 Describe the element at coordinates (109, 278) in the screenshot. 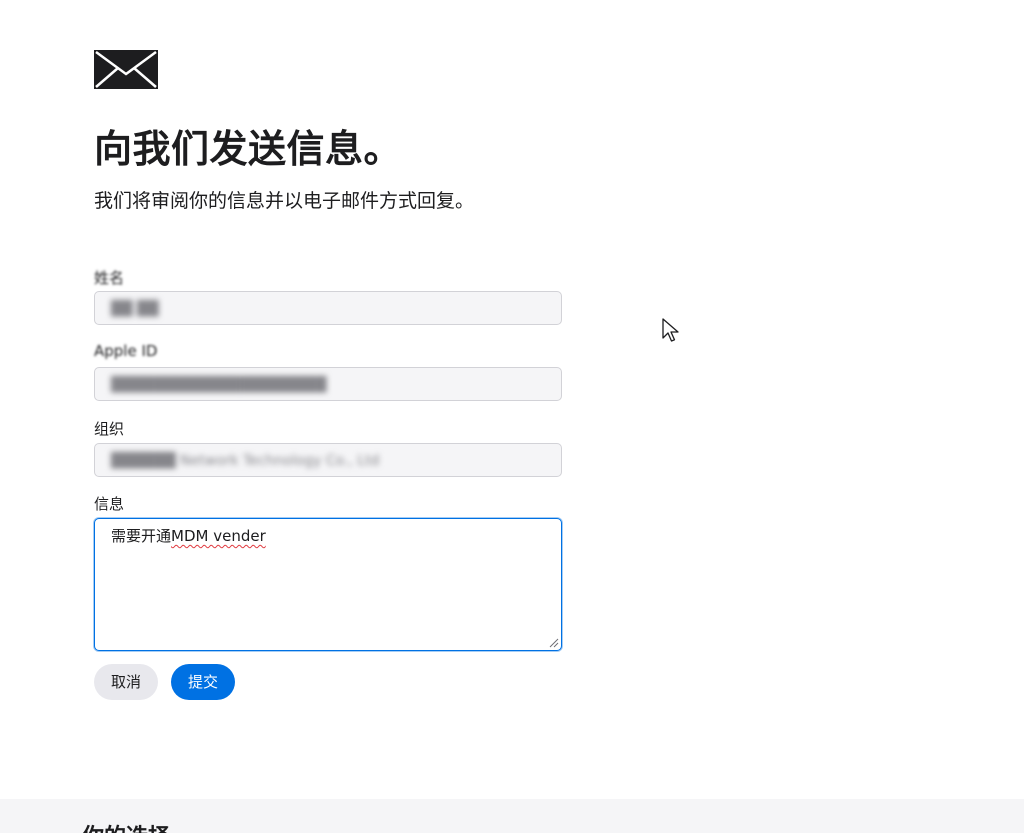

I see `name-label: 姓名` at that location.